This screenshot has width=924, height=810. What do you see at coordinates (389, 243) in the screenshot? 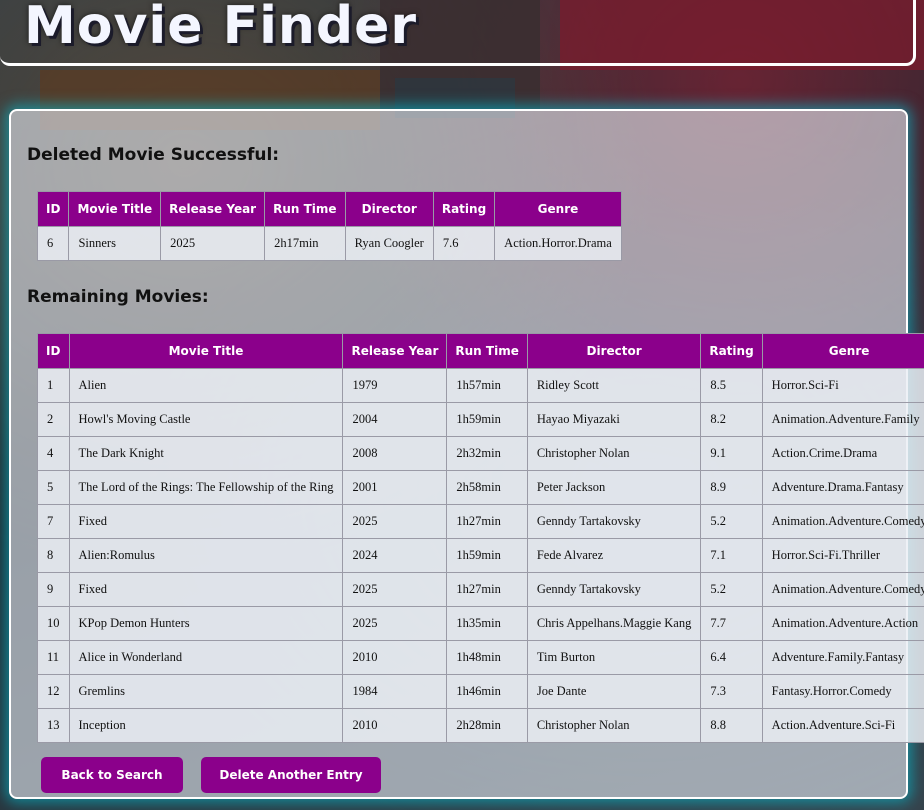
I see `table-cell: Ryan Coogler` at bounding box center [389, 243].